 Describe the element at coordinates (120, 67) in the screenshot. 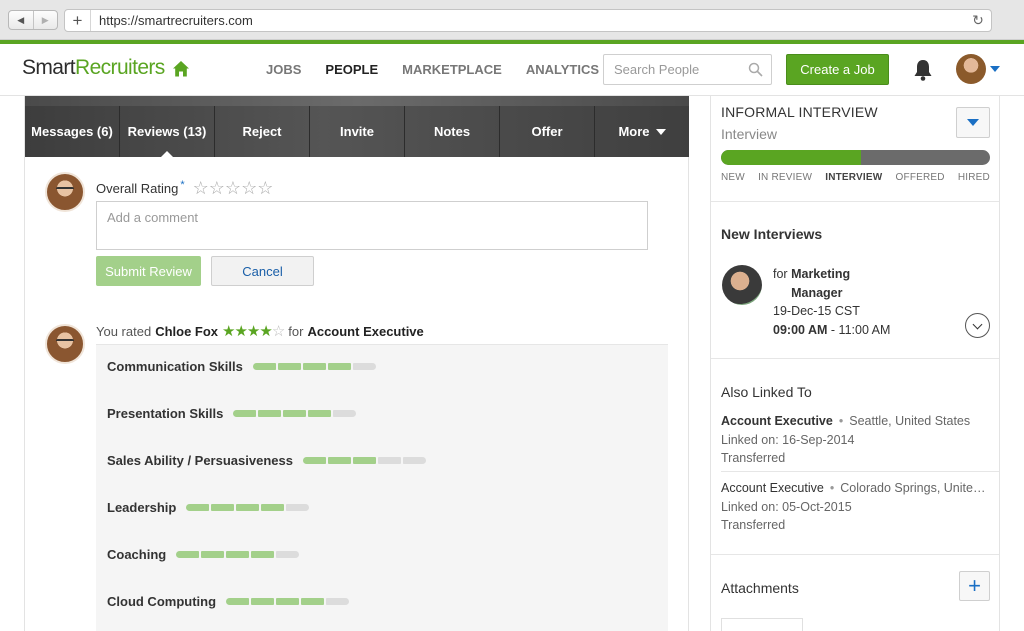

I see `logo-text-right: Recruiters` at that location.